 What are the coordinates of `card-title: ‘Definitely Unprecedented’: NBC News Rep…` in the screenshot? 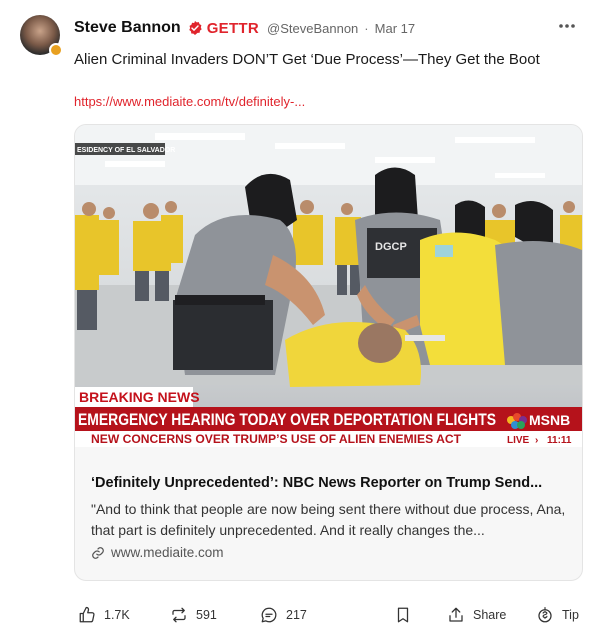 It's located at (316, 483).